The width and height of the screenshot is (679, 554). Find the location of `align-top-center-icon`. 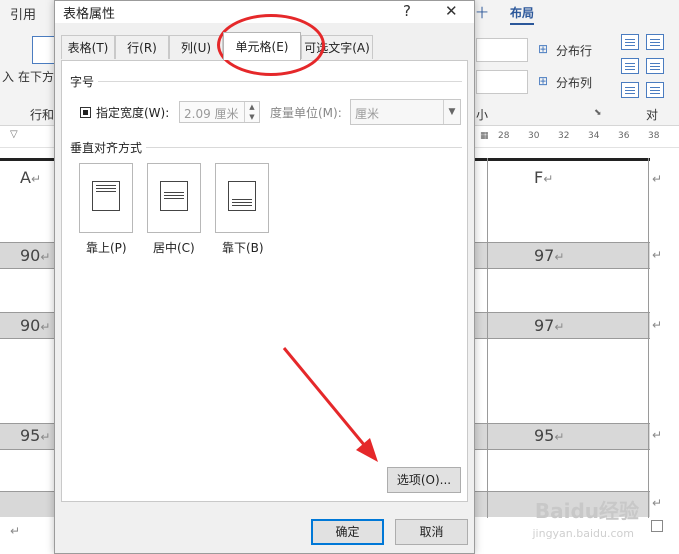

align-top-center-icon is located at coordinates (655, 42).